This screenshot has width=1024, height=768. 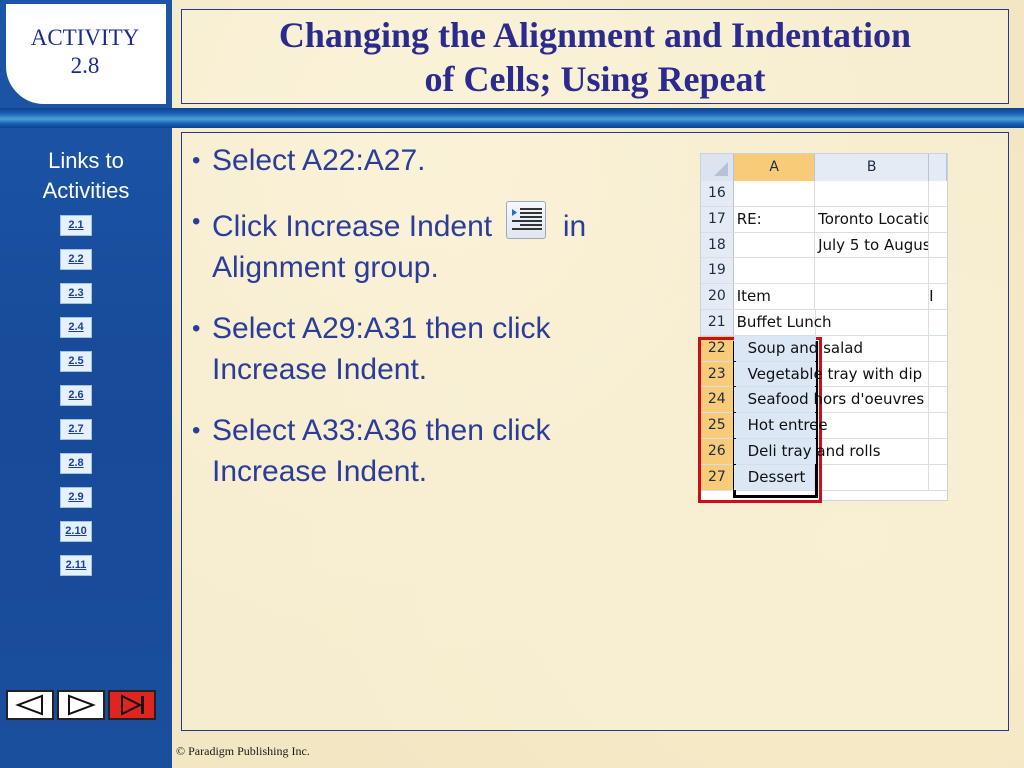 I want to click on skip-to-end-icon, so click(x=132, y=705).